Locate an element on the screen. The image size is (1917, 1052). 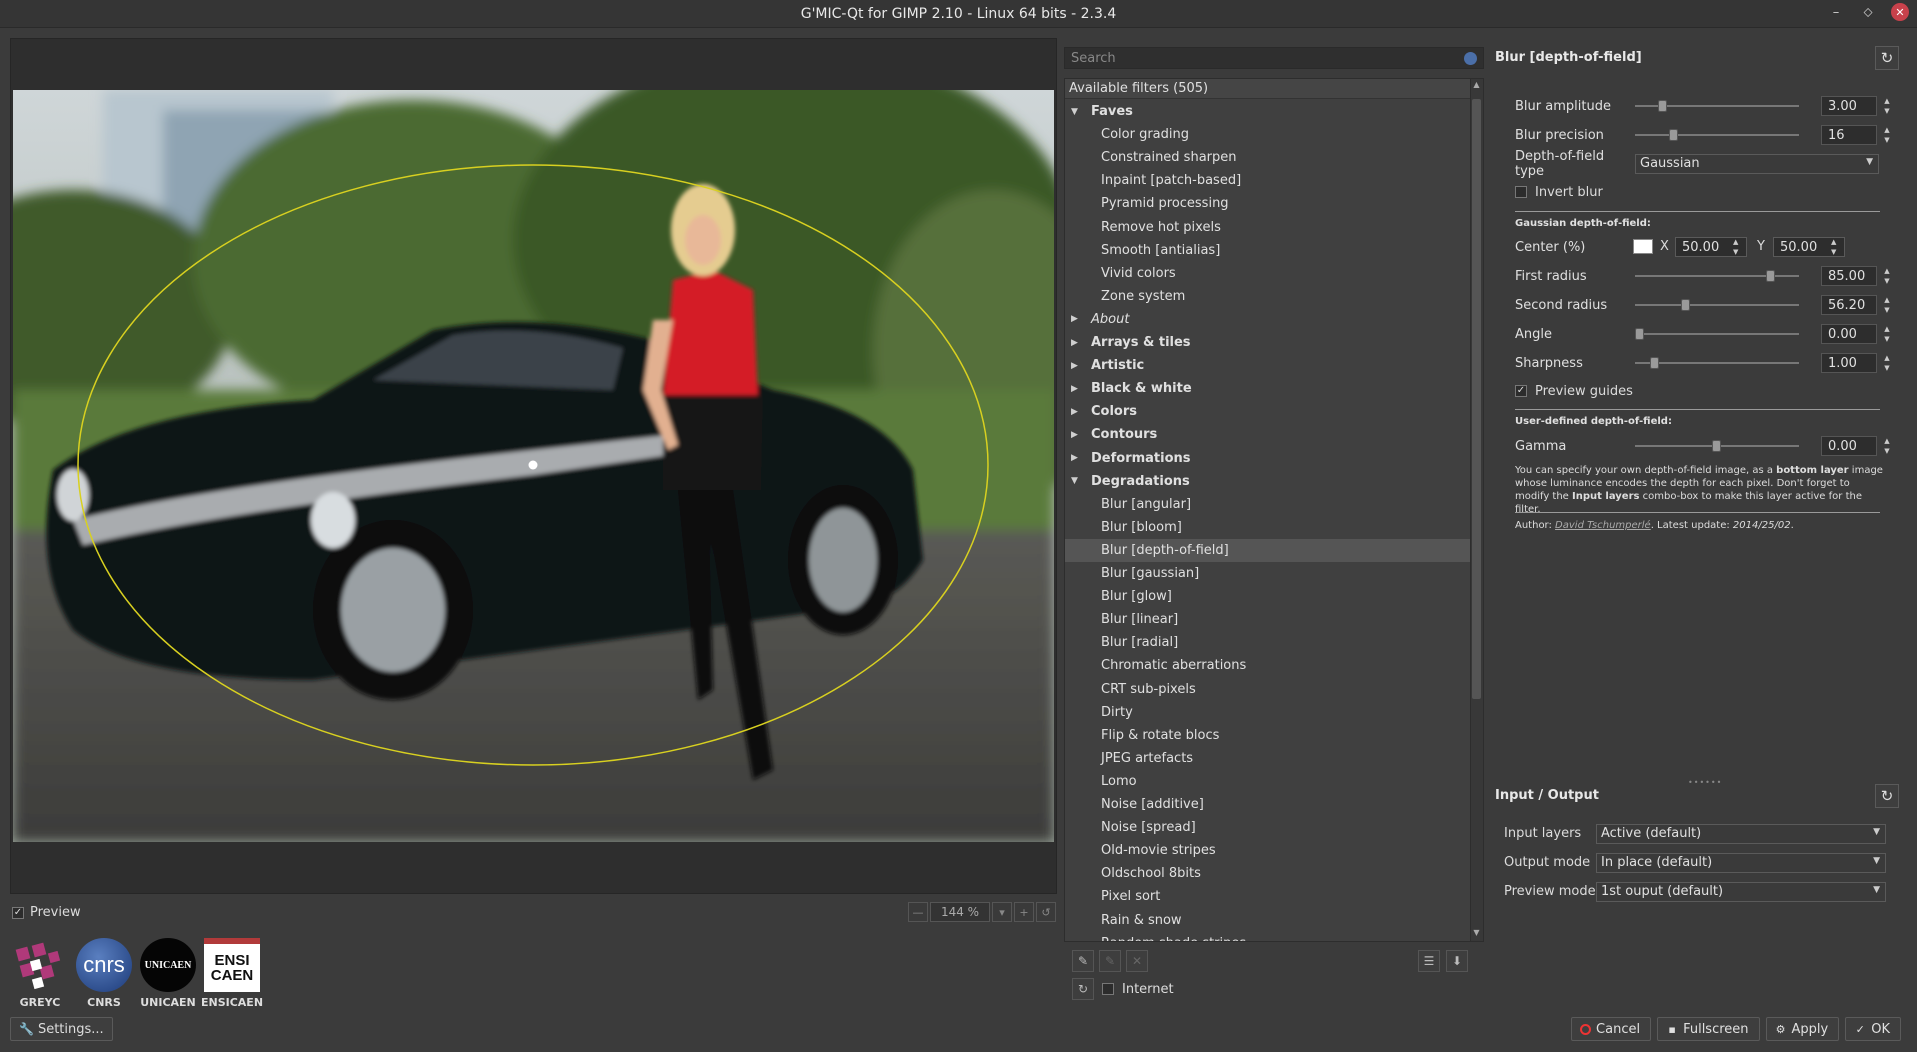
rename-fave-button: ✎ is located at coordinates (1110, 961).